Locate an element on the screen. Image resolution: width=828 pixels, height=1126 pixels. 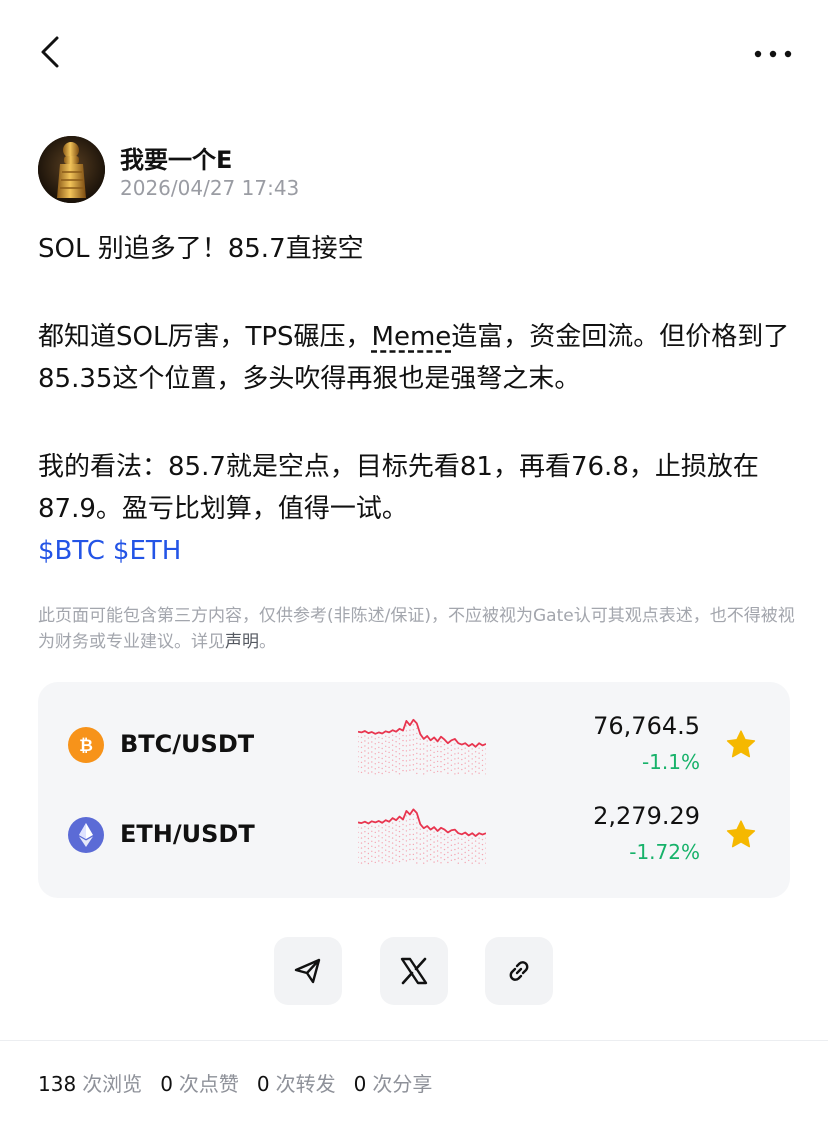
stat-reposts: 0 次转发 is located at coordinates (296, 1082).